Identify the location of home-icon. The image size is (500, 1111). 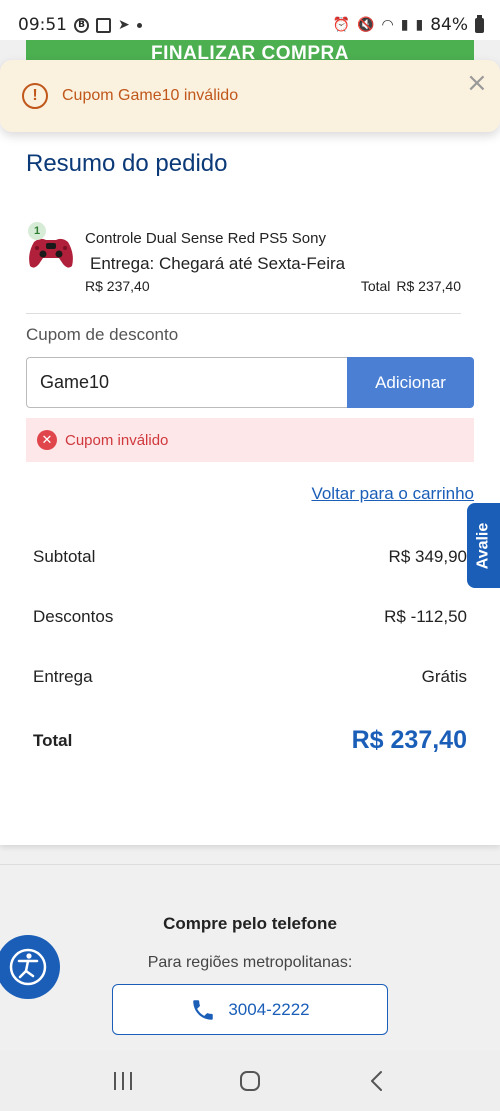
(249, 1080).